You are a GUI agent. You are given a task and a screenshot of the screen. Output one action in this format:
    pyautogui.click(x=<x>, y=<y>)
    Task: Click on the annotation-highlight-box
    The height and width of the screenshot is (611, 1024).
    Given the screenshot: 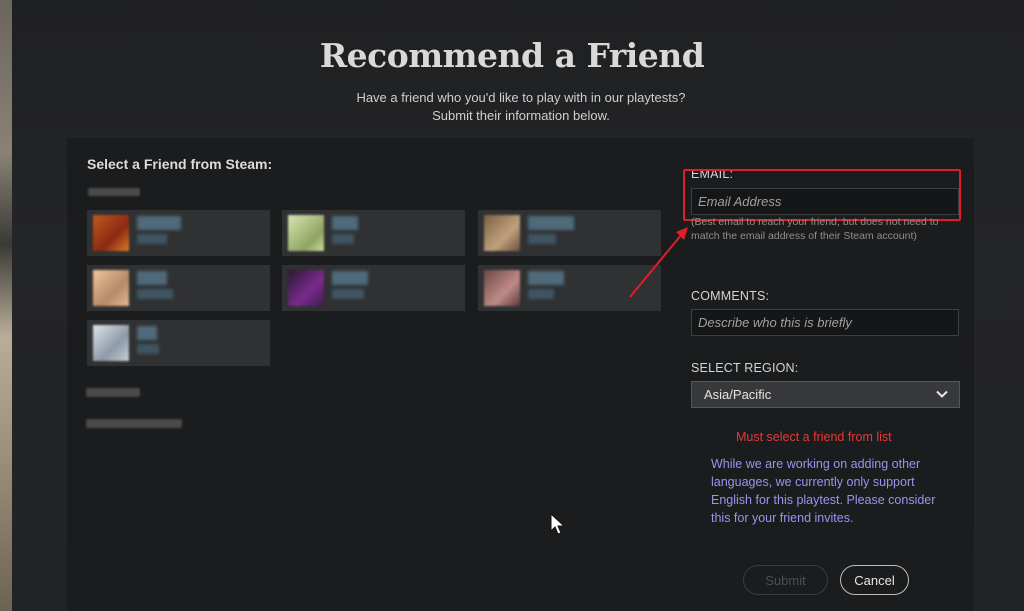 What is the action you would take?
    pyautogui.click(x=822, y=195)
    